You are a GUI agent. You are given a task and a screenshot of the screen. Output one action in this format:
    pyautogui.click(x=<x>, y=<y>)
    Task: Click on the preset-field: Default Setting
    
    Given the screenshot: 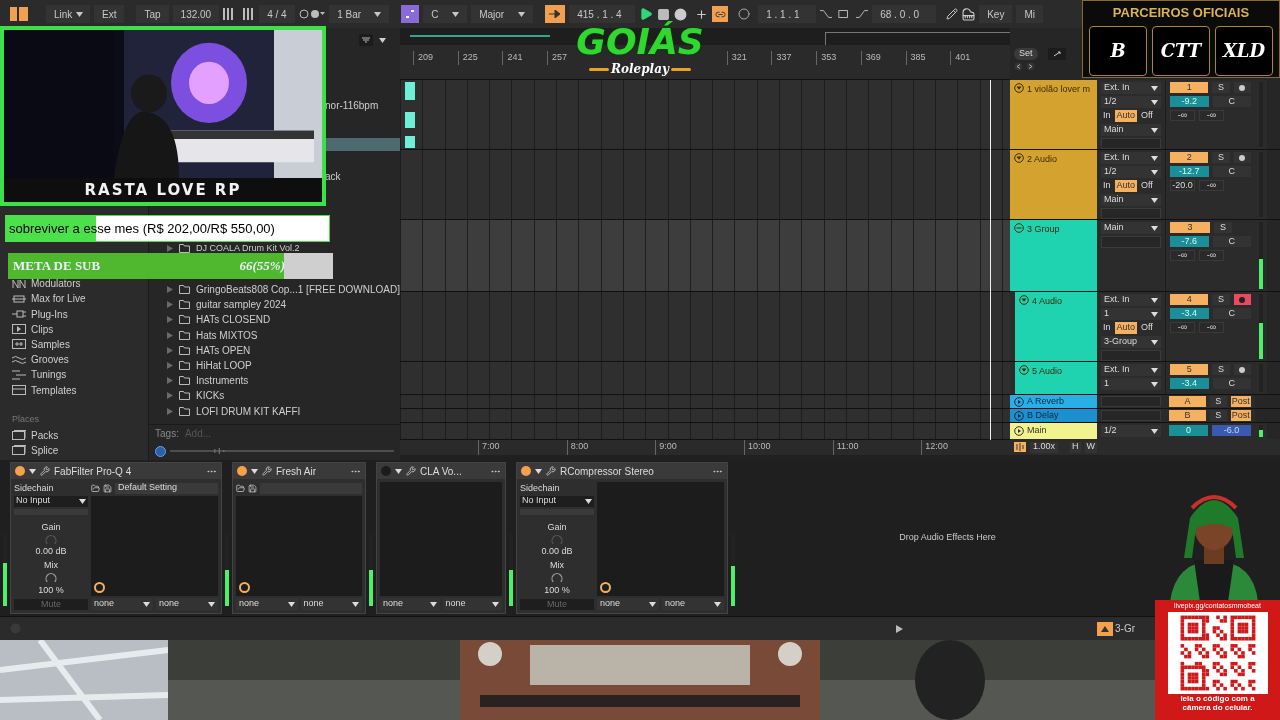 What is the action you would take?
    pyautogui.click(x=166, y=488)
    